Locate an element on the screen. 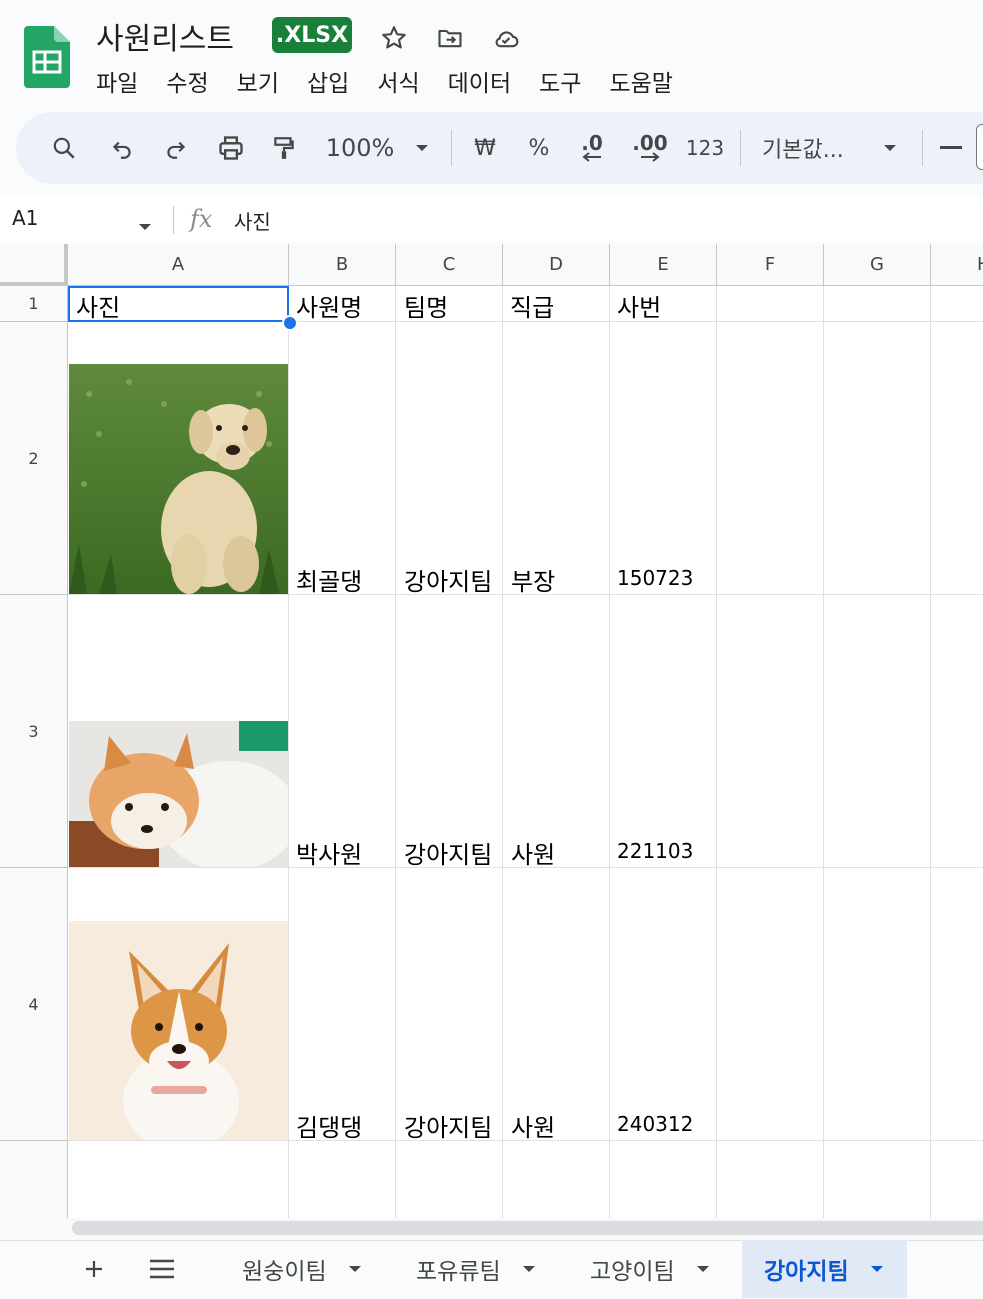 This screenshot has height=1299, width=983. column-header-g: G is located at coordinates (877, 265).